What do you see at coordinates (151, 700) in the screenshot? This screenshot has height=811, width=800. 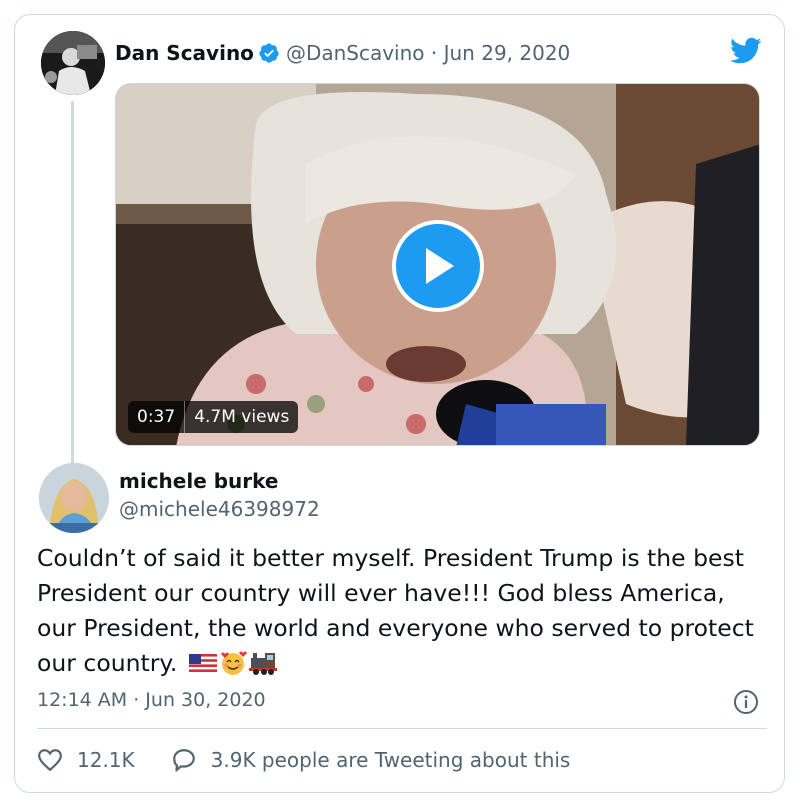 I see `tweet-timestamp: 12:14 AM · Jun 30, 2020` at bounding box center [151, 700].